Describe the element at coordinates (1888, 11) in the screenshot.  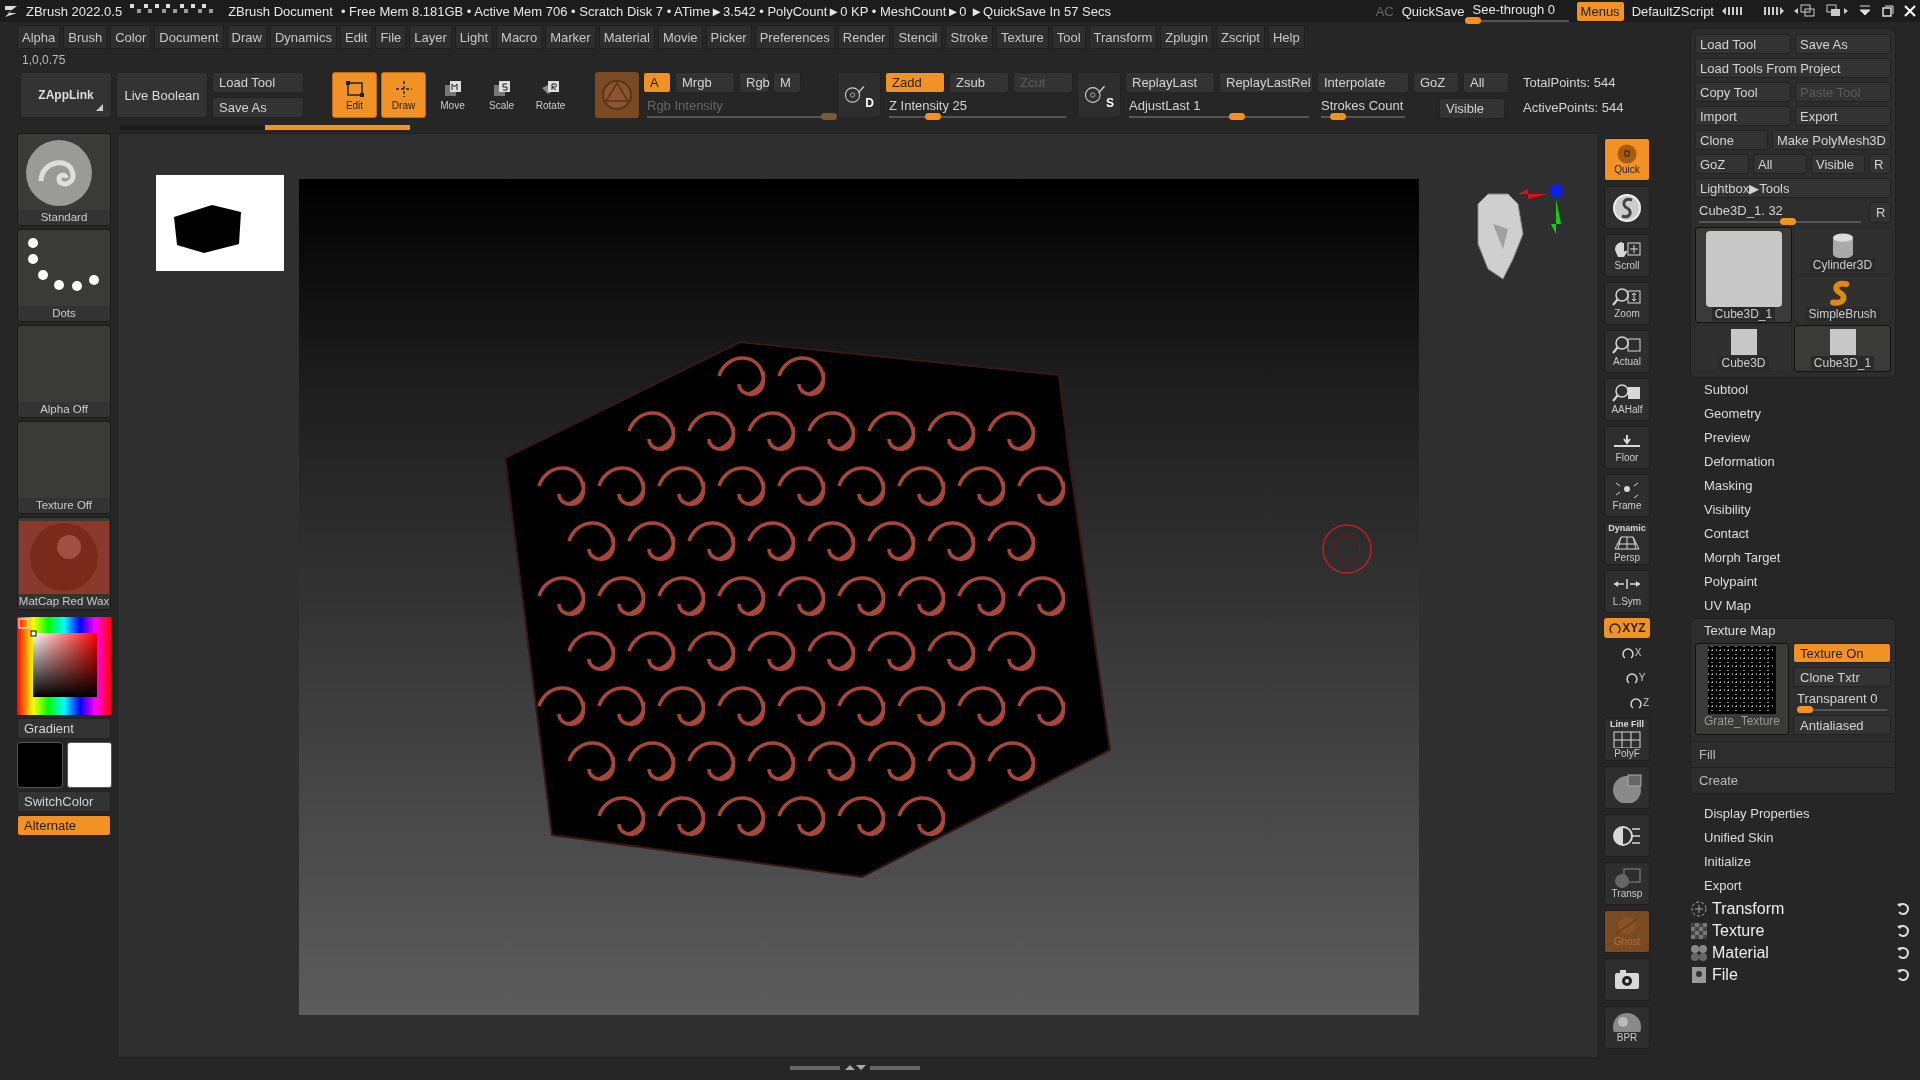
I see `restore-icon` at that location.